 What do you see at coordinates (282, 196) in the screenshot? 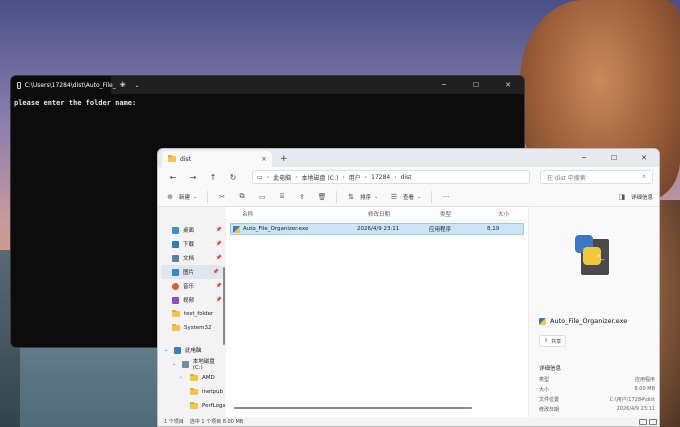
I see `rename-icon: ⌸` at bounding box center [282, 196].